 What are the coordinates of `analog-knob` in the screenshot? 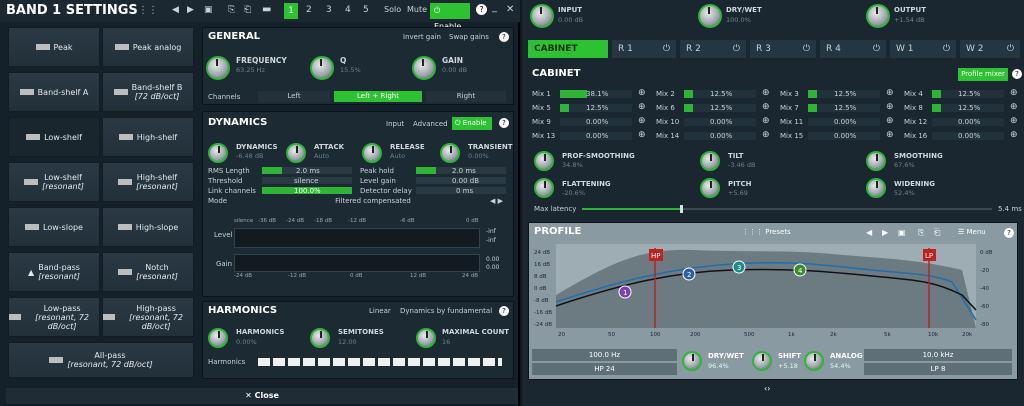 It's located at (814, 361).